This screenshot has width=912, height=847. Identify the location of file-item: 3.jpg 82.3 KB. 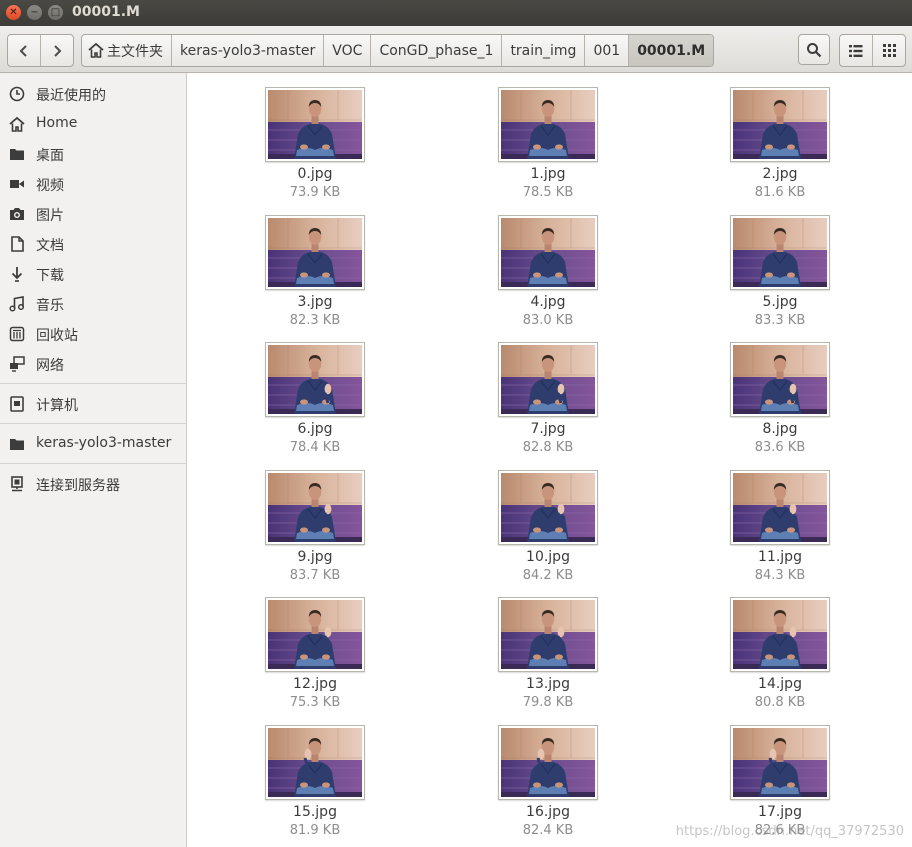
(315, 264).